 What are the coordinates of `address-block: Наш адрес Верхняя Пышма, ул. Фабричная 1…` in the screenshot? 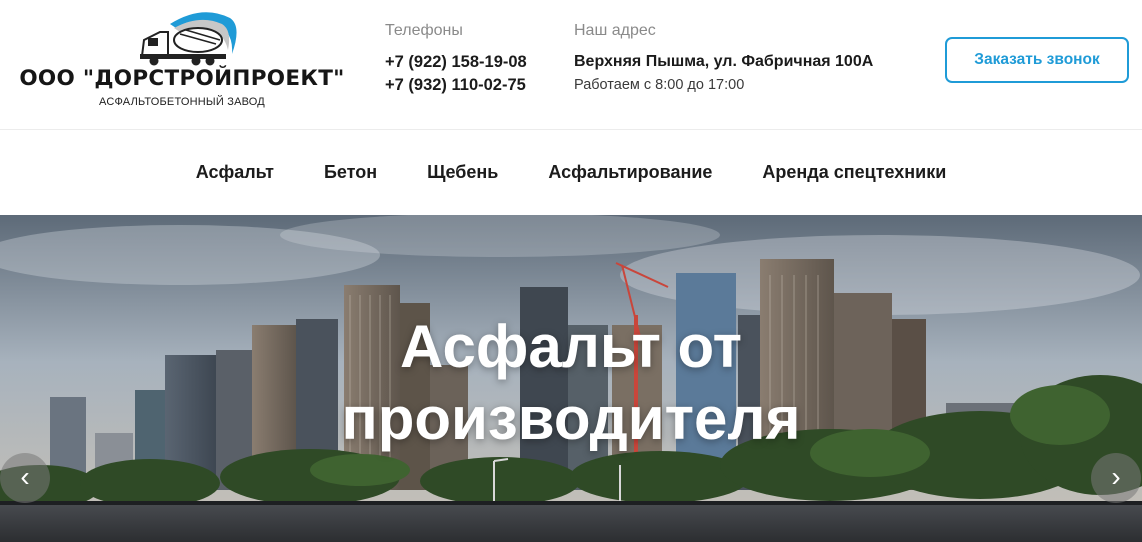 It's located at (723, 57).